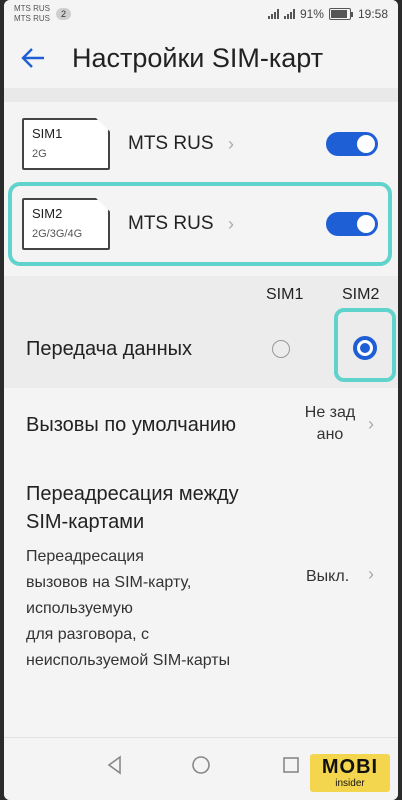  Describe the element at coordinates (350, 783) in the screenshot. I see `watermark-line2: insider` at that location.